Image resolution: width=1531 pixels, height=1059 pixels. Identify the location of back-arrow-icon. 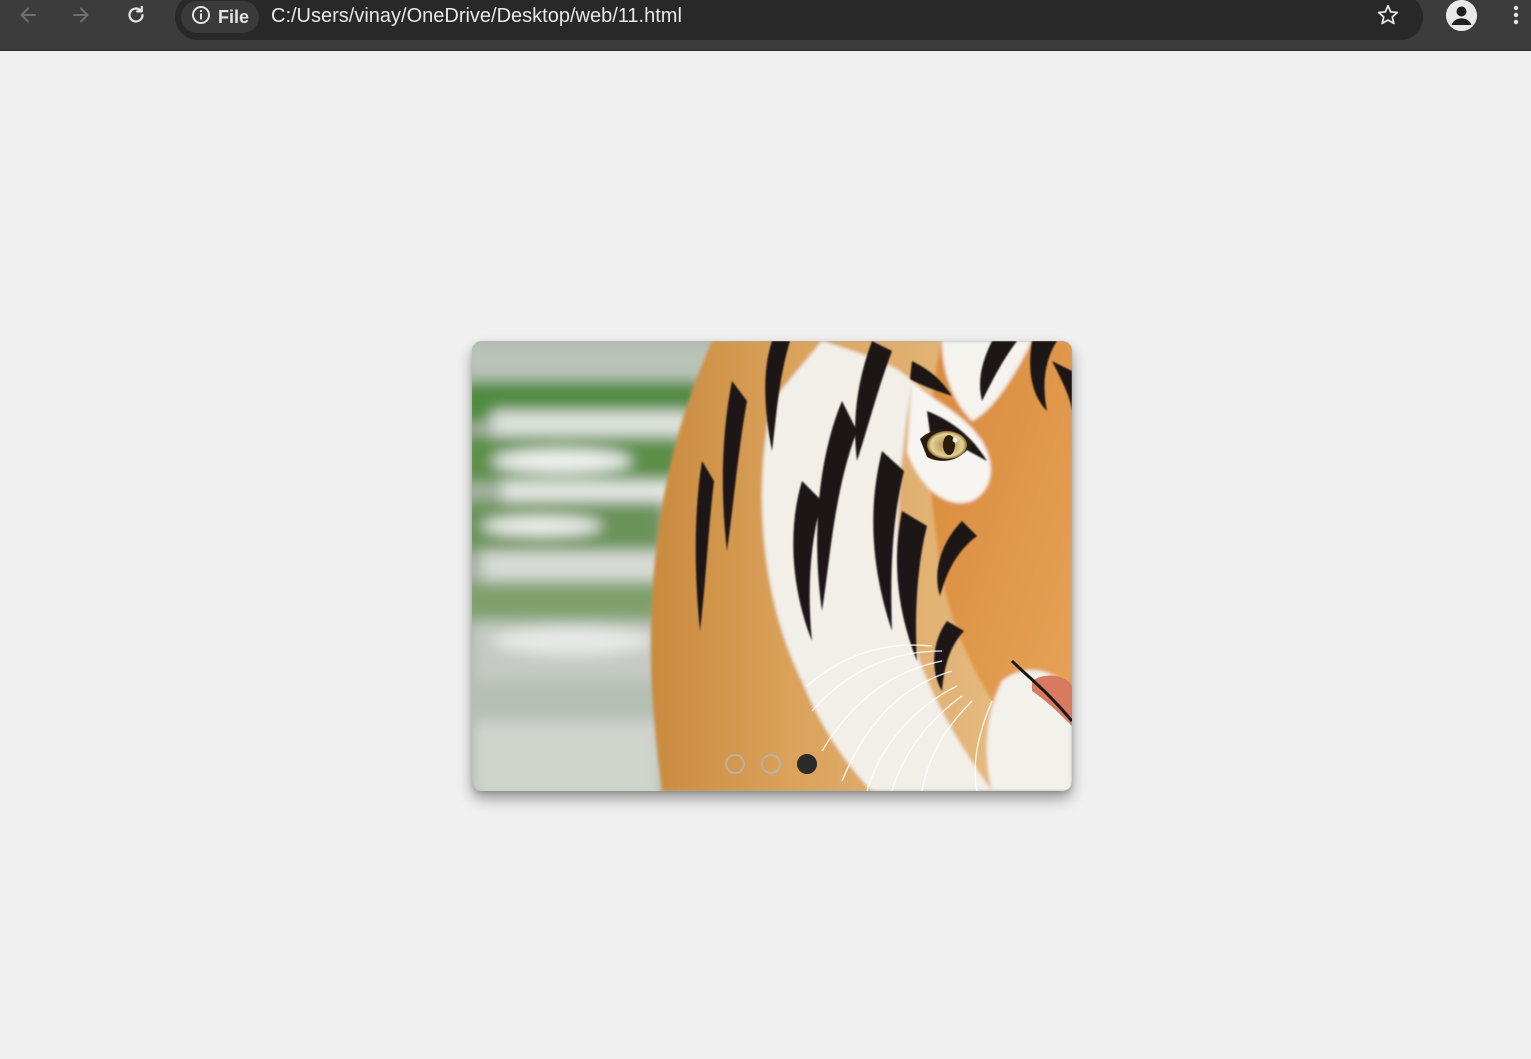
(28, 15).